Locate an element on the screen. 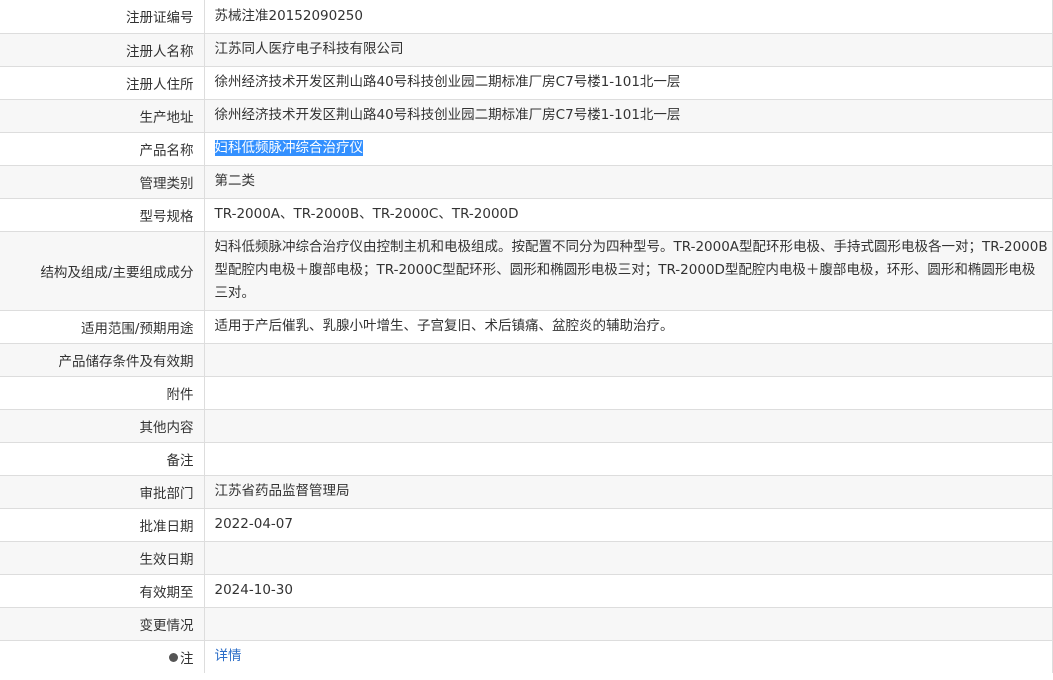  info-dot-icon is located at coordinates (173, 657).